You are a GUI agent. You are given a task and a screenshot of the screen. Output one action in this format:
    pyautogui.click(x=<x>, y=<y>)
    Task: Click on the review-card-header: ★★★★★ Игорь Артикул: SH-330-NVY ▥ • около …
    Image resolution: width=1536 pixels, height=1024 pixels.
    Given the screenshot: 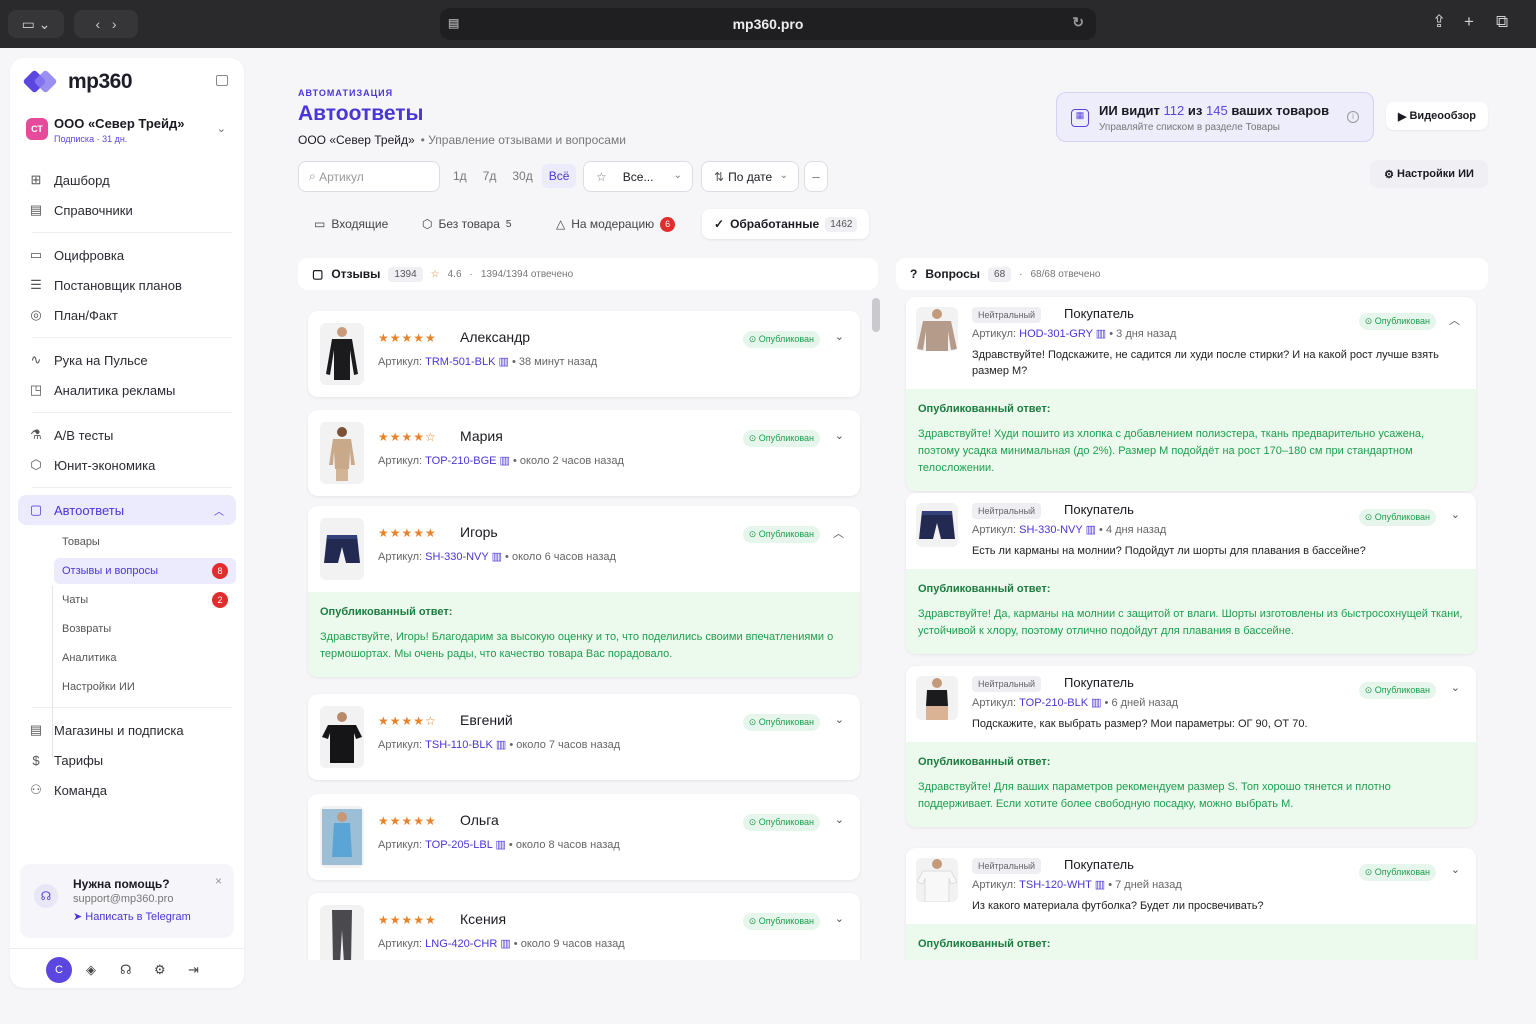 What is the action you would take?
    pyautogui.click(x=584, y=549)
    